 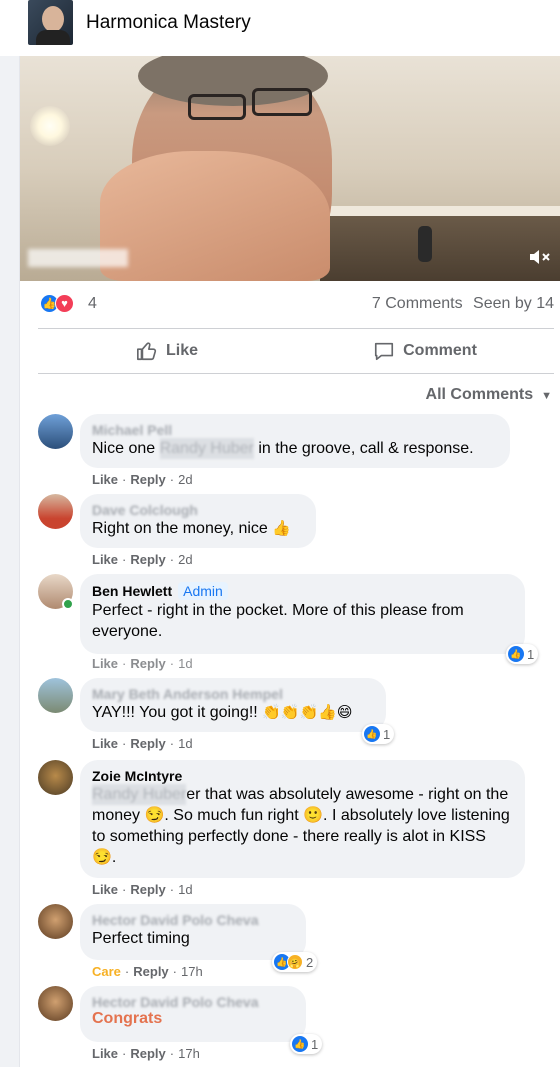 I want to click on video-glasses-right, so click(x=282, y=102).